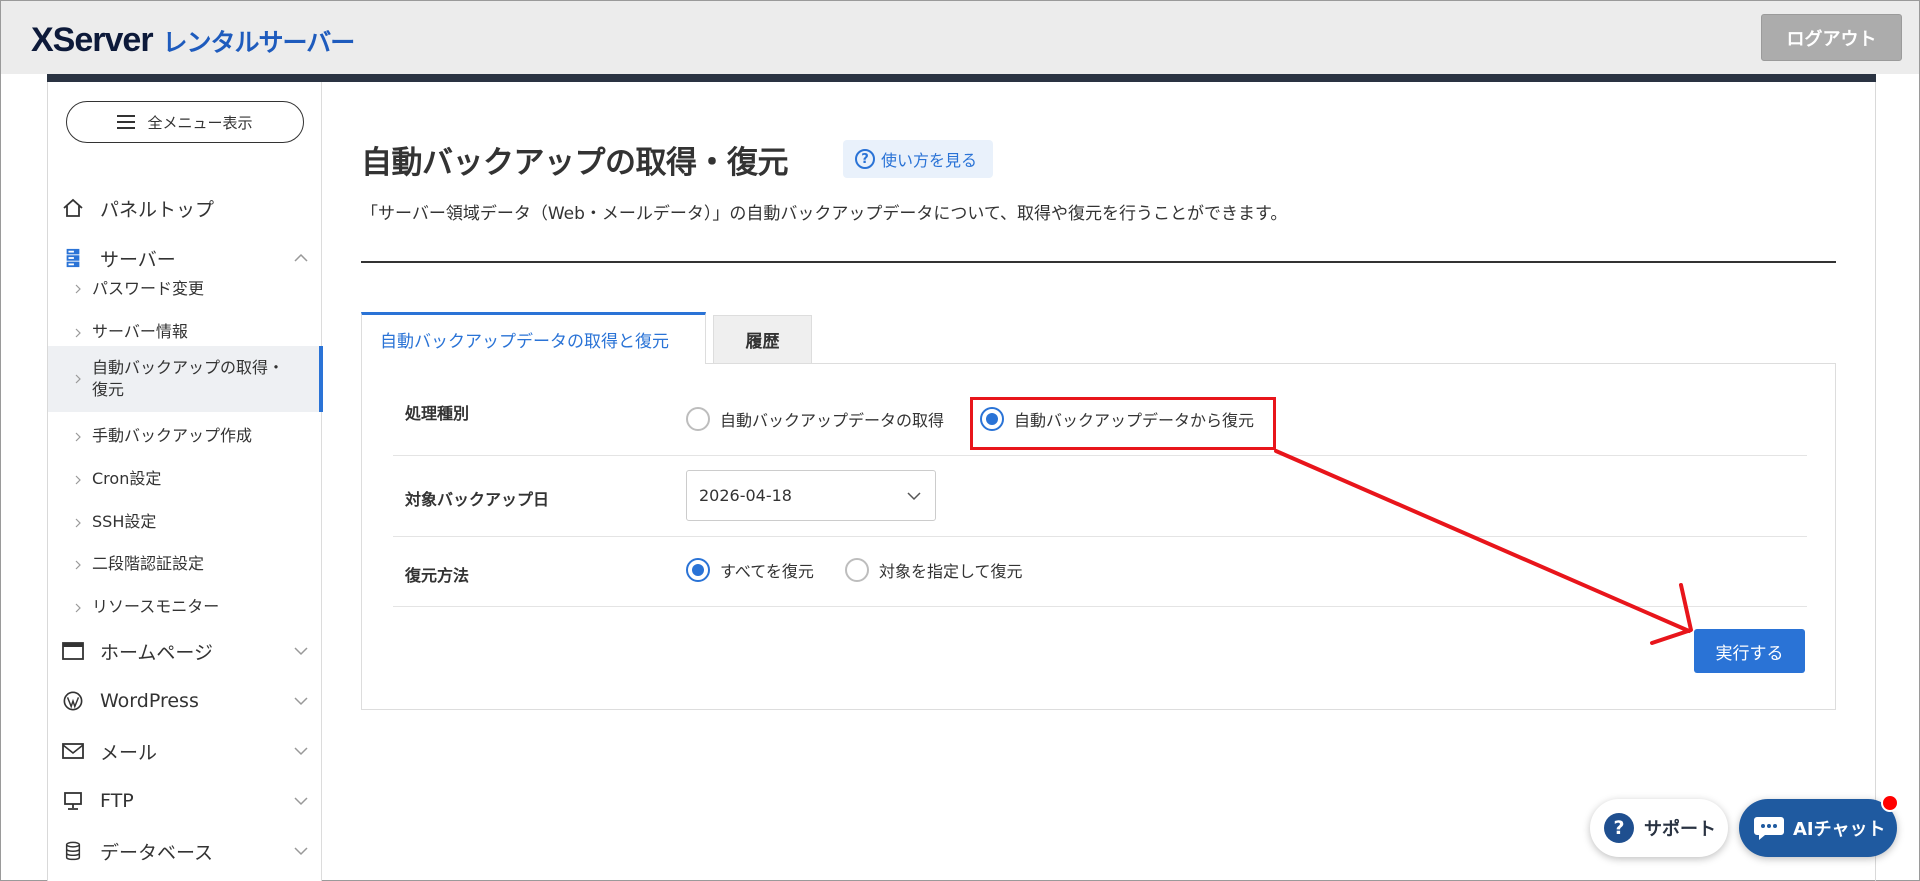  I want to click on sidebar-item-label: サーバー情報, so click(140, 331).